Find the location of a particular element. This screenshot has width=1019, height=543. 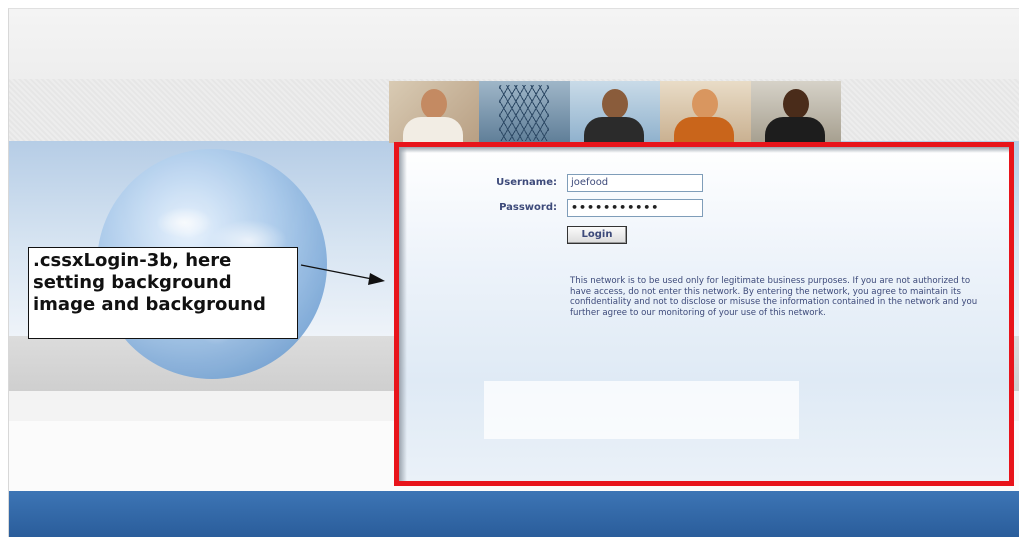

blank-panel is located at coordinates (641, 410).